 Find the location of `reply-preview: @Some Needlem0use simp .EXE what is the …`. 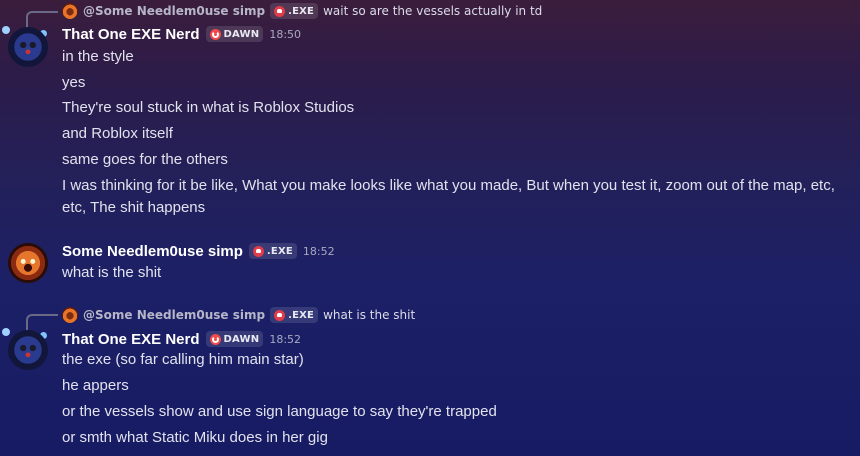

reply-preview: @Some Needlem0use simp .EXE what is the … is located at coordinates (238, 315).